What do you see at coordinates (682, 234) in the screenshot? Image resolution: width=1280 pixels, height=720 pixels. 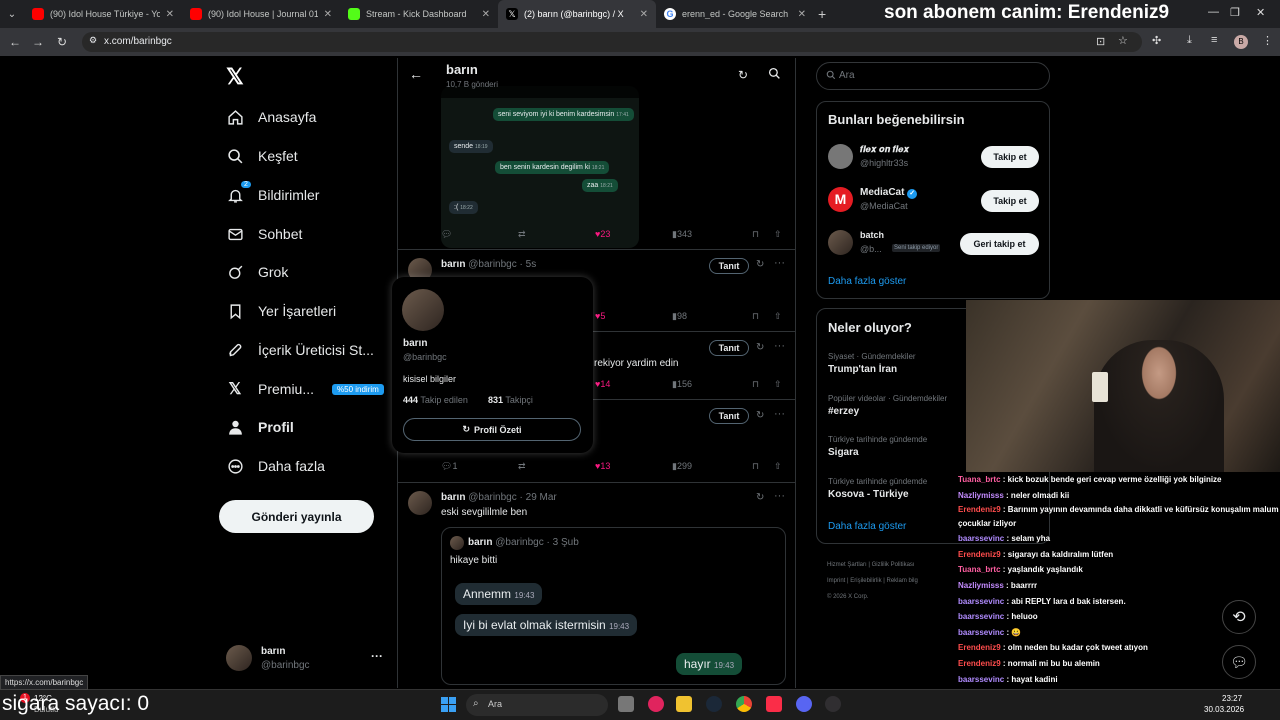 I see `views-icon: ▮ 343` at bounding box center [682, 234].